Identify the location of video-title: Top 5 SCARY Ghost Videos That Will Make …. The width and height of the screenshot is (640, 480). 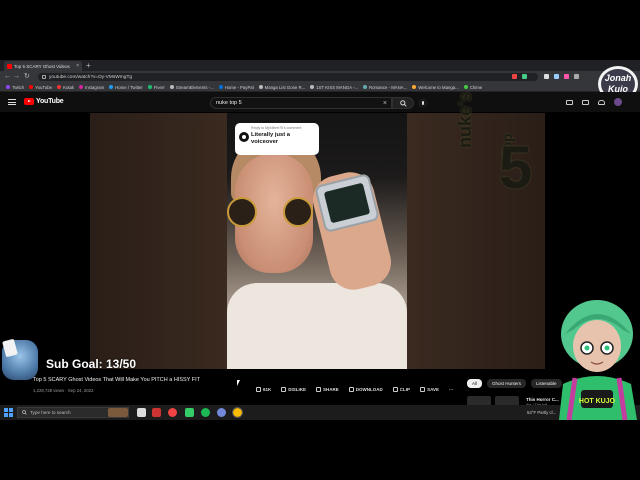
(117, 380).